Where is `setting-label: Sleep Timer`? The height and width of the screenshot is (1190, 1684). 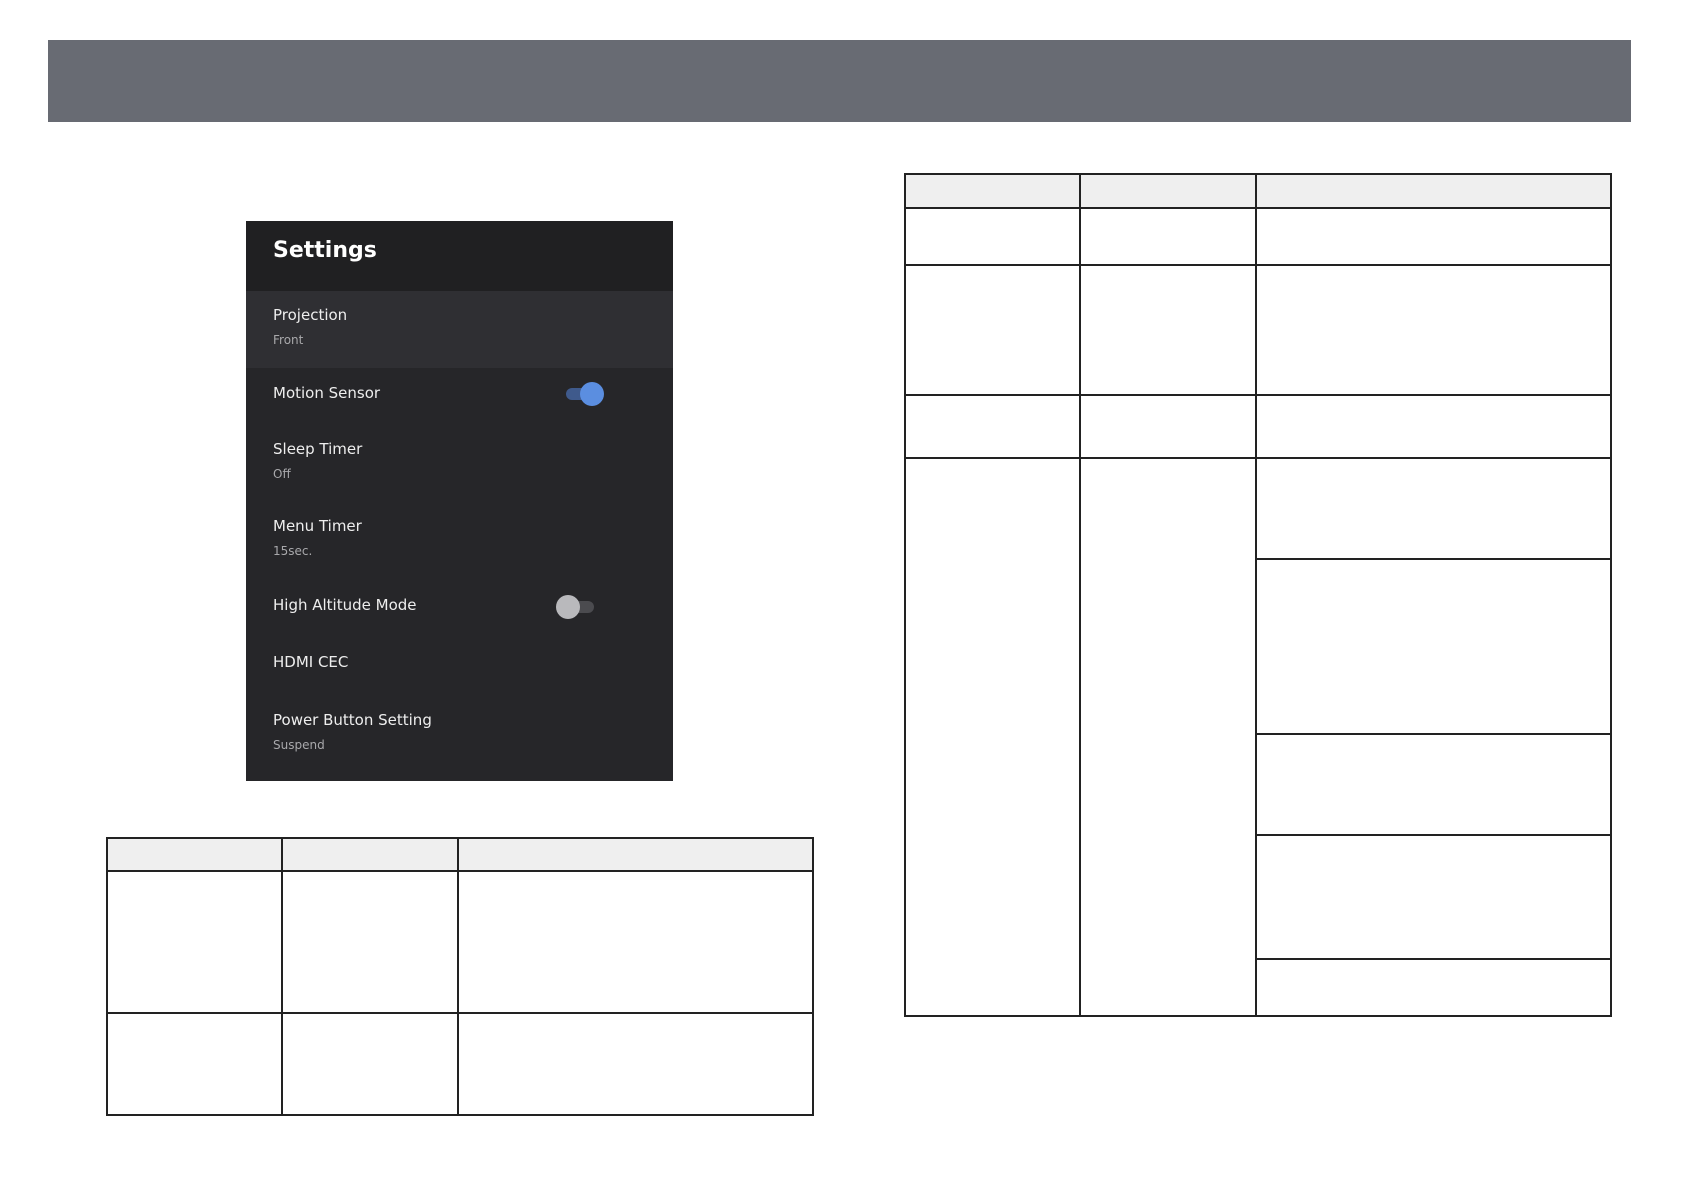 setting-label: Sleep Timer is located at coordinates (318, 449).